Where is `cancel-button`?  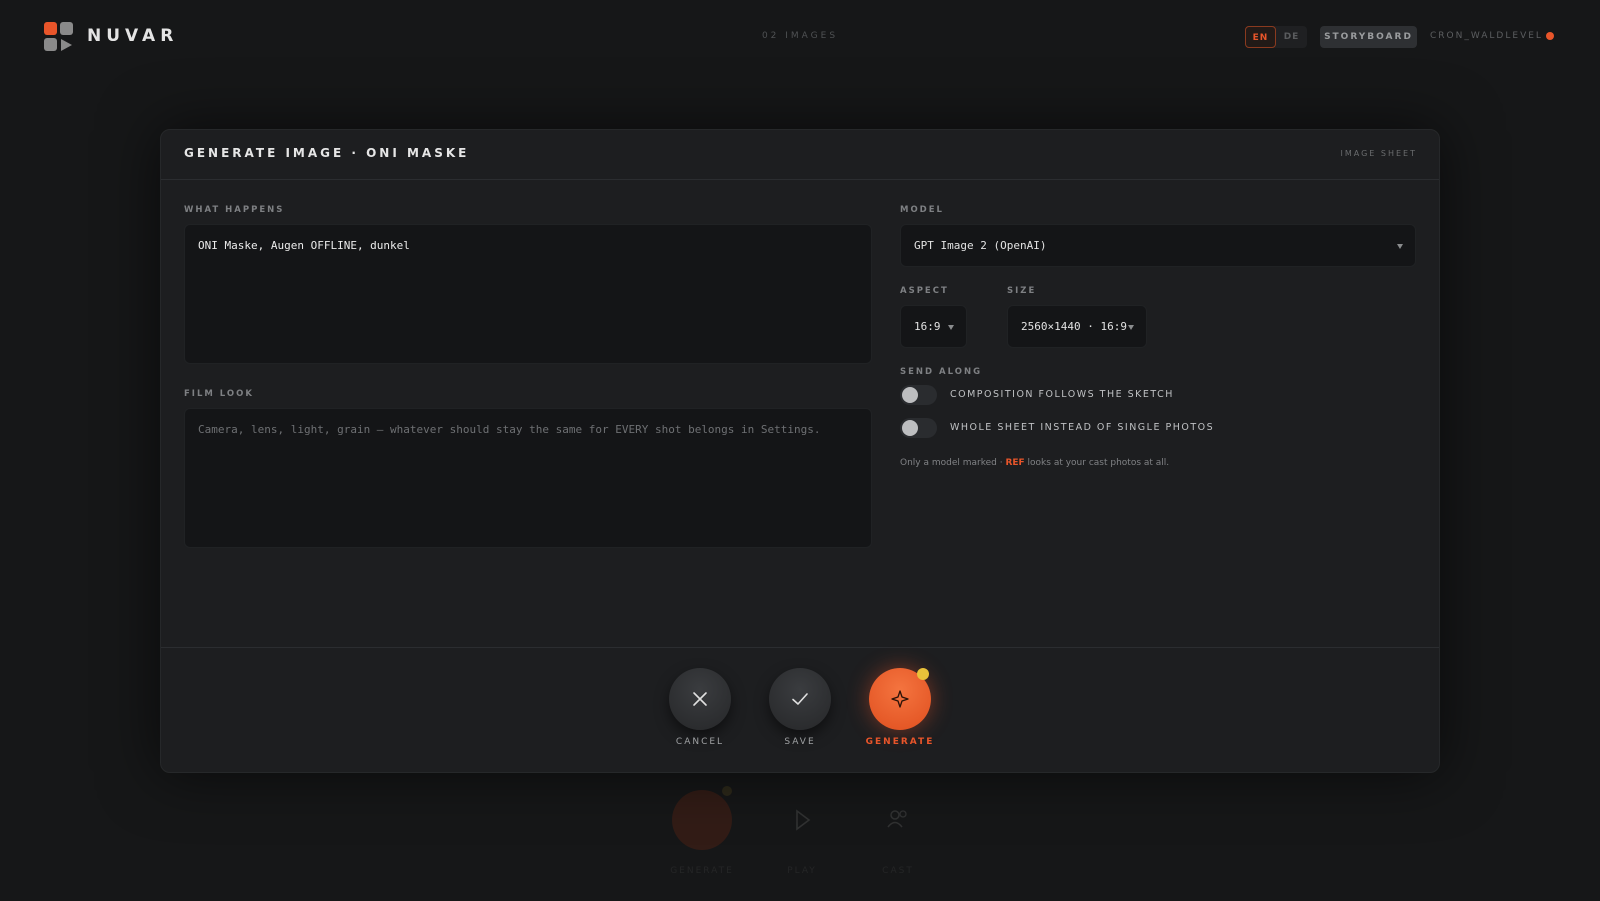 cancel-button is located at coordinates (700, 699).